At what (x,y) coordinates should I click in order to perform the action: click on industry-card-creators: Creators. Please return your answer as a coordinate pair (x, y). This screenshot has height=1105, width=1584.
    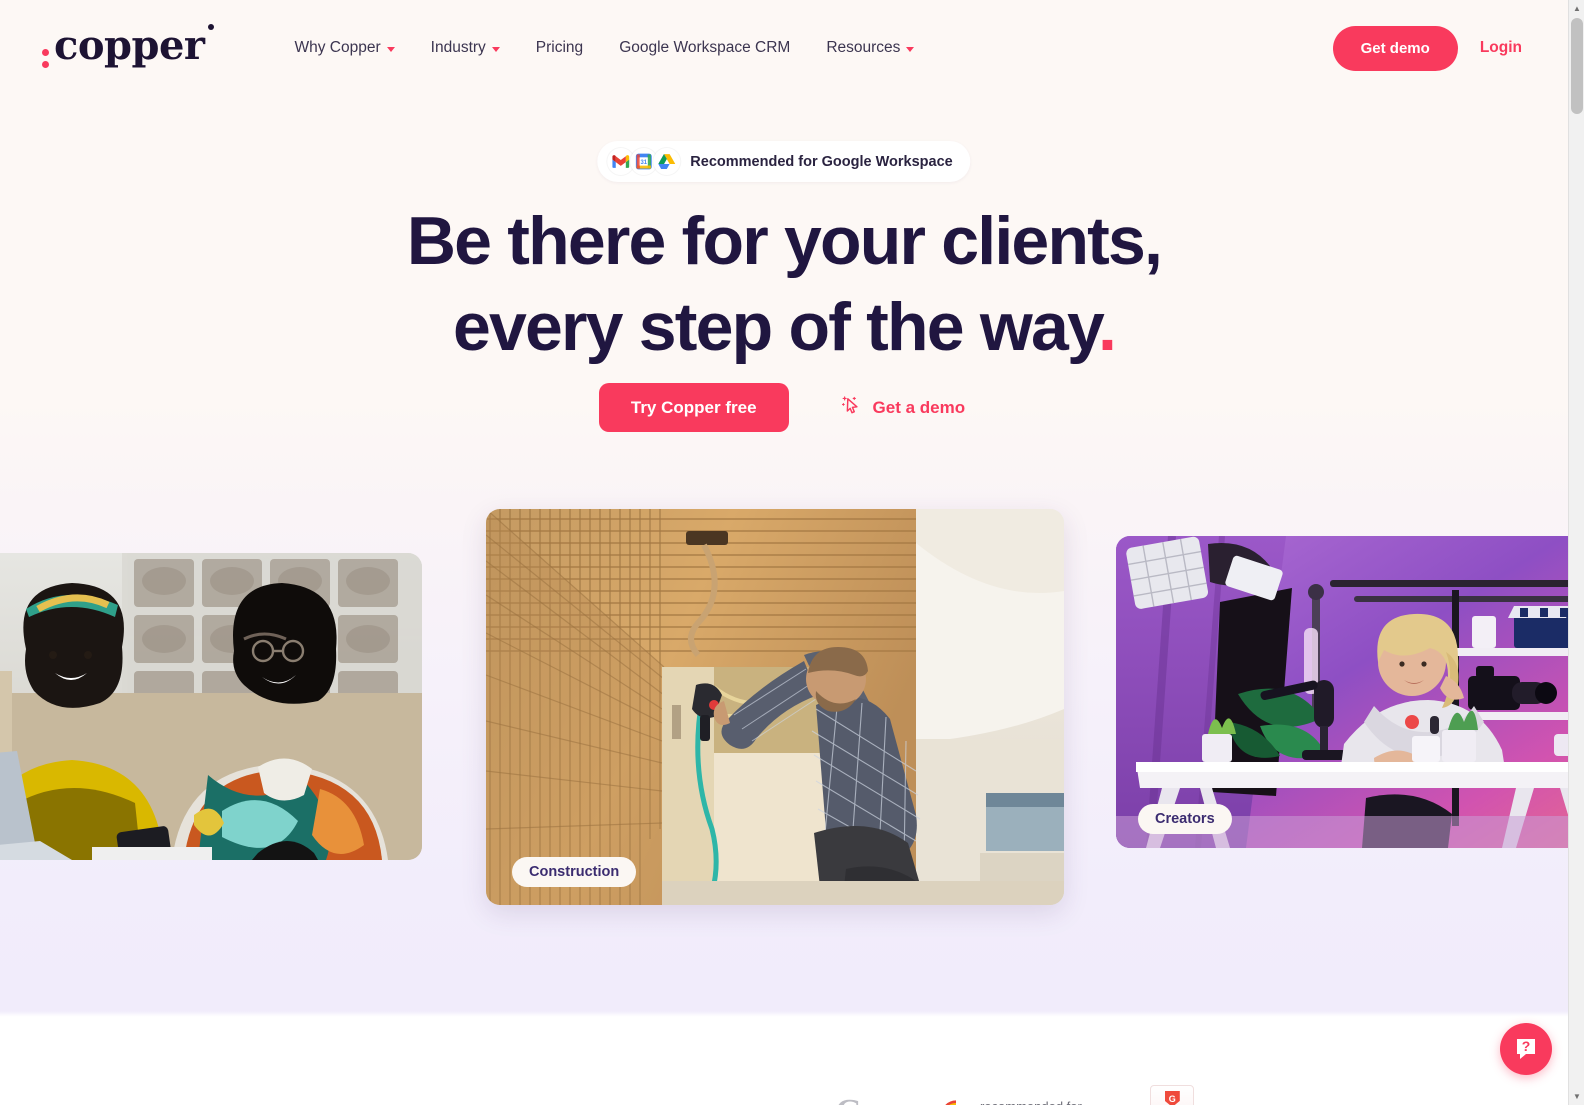
    Looking at the image, I should click on (1350, 692).